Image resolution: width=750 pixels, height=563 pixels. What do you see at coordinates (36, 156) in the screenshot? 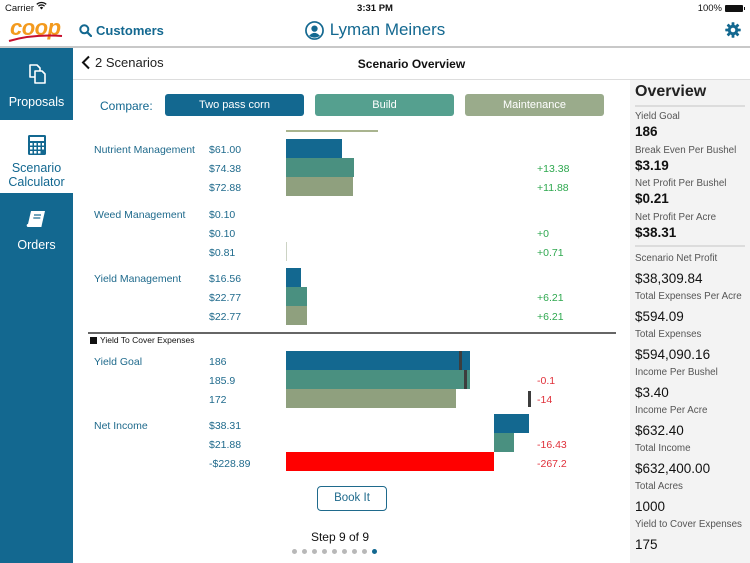
I see `sidebar-item-scenario-calculator: Scenario Calculator` at bounding box center [36, 156].